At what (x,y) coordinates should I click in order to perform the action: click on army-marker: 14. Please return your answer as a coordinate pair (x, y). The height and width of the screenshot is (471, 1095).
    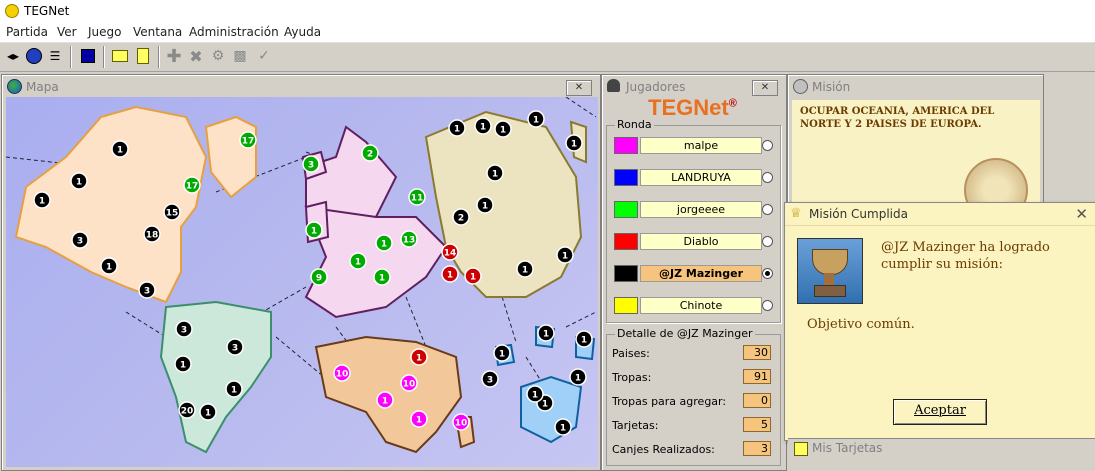
    Looking at the image, I should click on (450, 252).